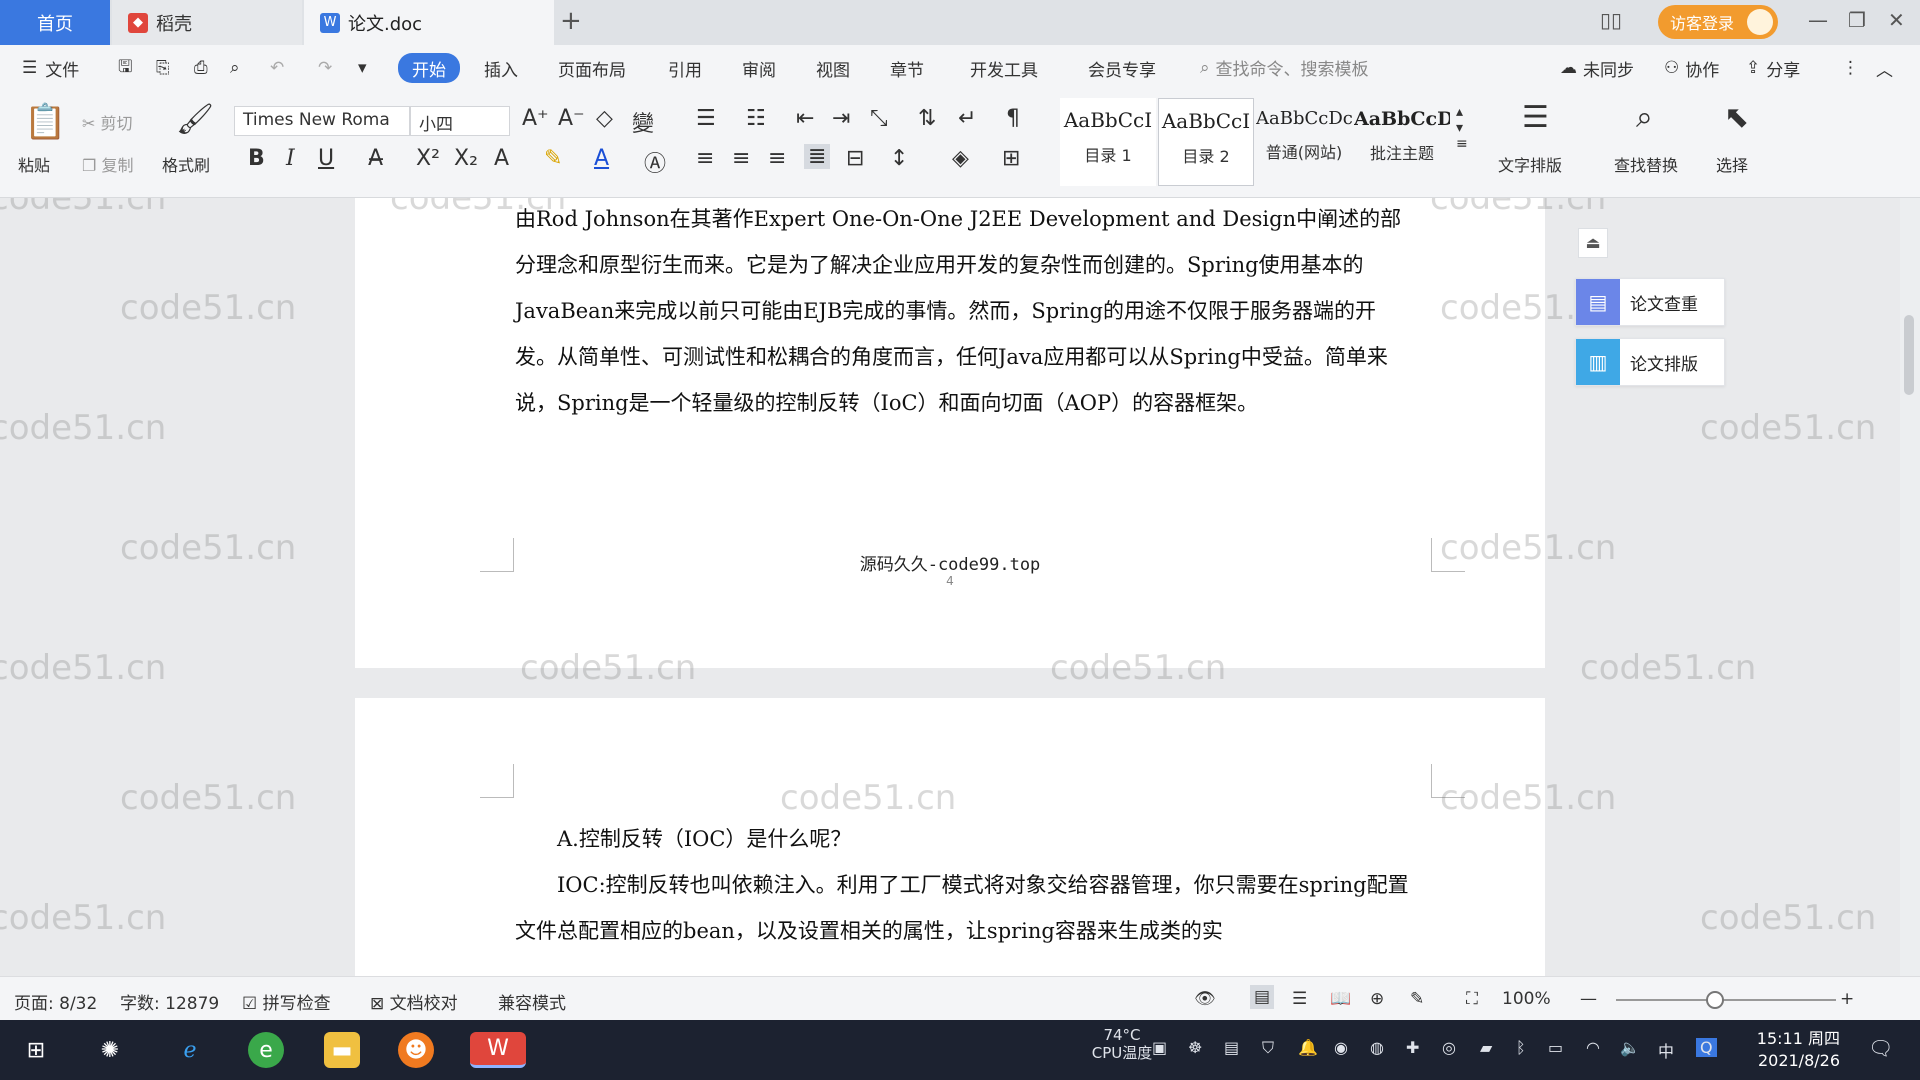 The width and height of the screenshot is (1920, 1080). Describe the element at coordinates (36, 1050) in the screenshot. I see `windows-start-icon: ⊞` at that location.